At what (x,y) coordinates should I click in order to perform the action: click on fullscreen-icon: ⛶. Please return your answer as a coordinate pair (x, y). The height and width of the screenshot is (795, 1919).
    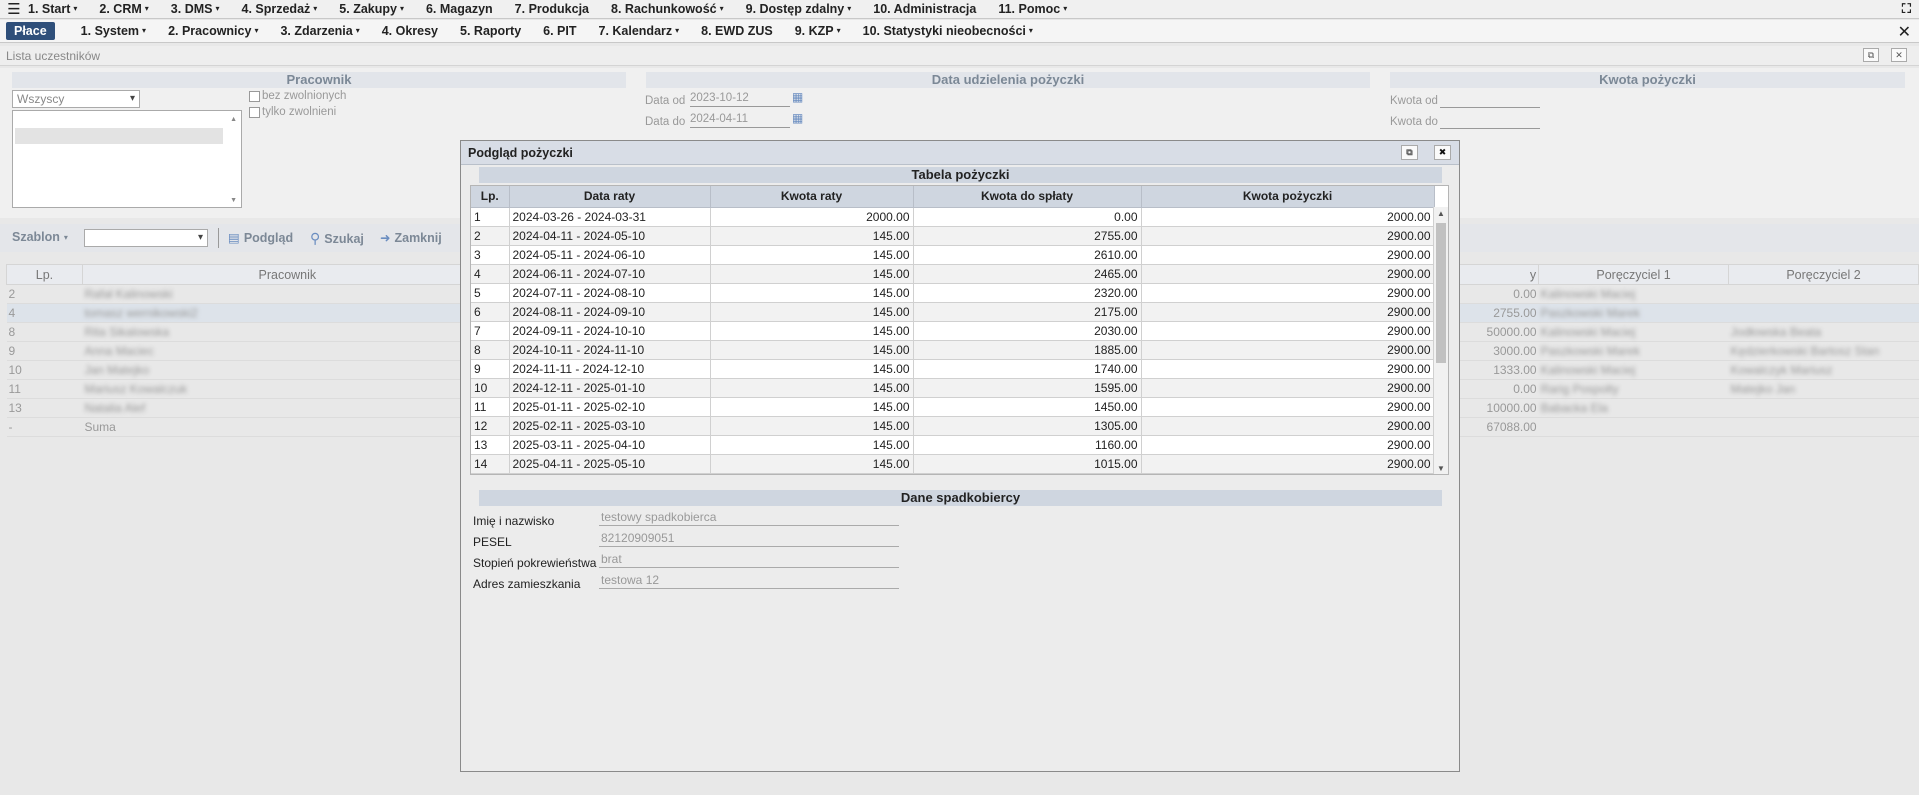
    Looking at the image, I should click on (1906, 9).